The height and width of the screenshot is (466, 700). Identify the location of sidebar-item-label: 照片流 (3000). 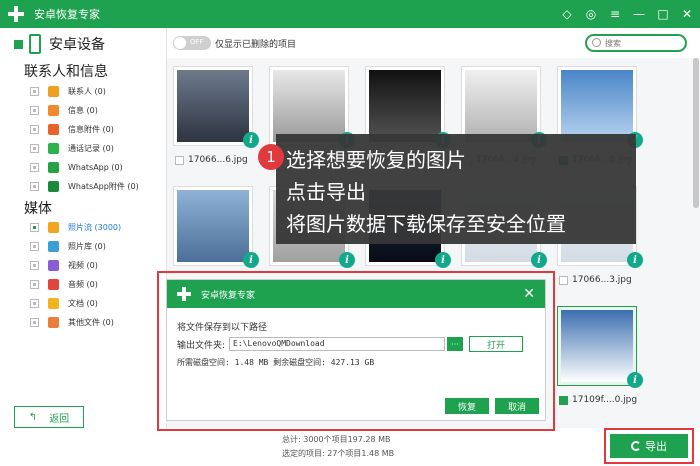
(95, 227).